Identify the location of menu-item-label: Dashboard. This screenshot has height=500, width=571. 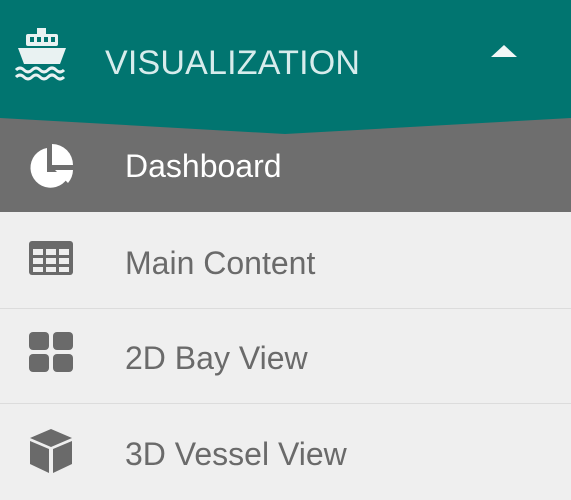
(203, 166).